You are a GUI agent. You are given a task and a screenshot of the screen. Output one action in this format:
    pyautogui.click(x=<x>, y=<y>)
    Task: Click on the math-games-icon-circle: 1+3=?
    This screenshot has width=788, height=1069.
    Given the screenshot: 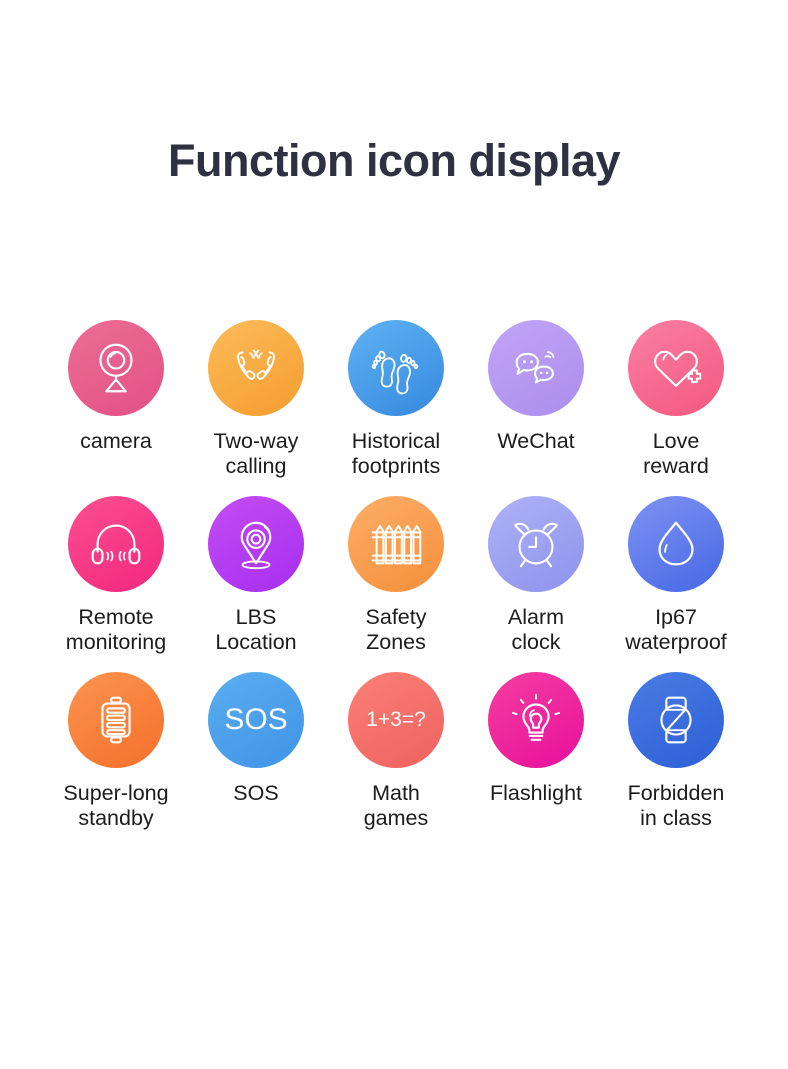 What is the action you would take?
    pyautogui.click(x=396, y=720)
    